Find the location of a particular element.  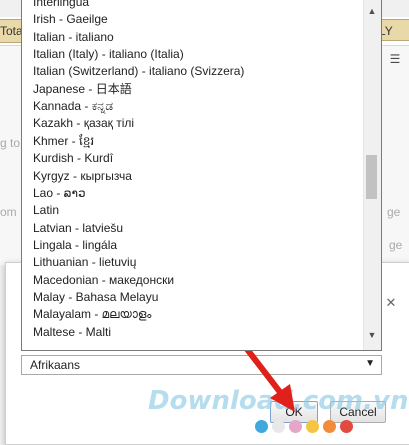

scroll-up-icon: ▲ is located at coordinates (372, 13).